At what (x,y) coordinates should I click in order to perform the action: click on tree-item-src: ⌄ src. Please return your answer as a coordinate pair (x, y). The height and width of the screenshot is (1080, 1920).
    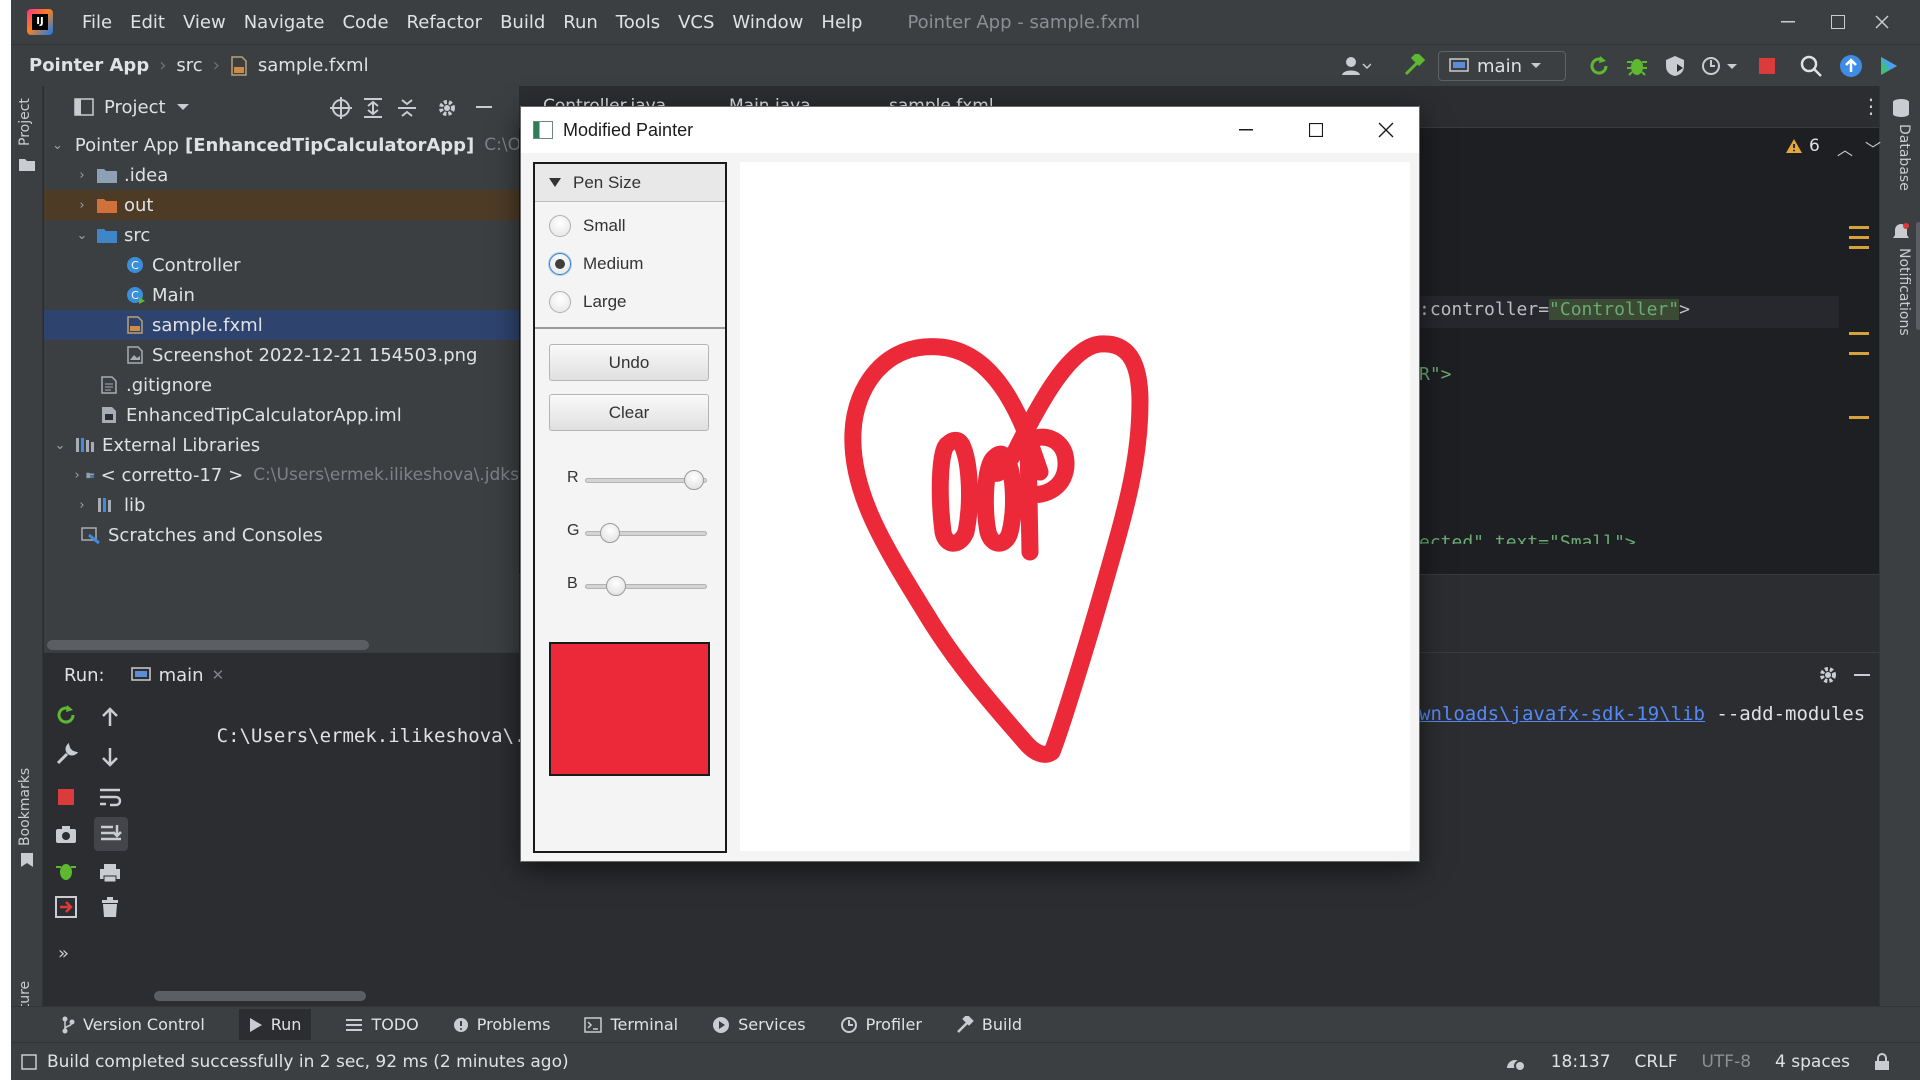
    Looking at the image, I should click on (281, 235).